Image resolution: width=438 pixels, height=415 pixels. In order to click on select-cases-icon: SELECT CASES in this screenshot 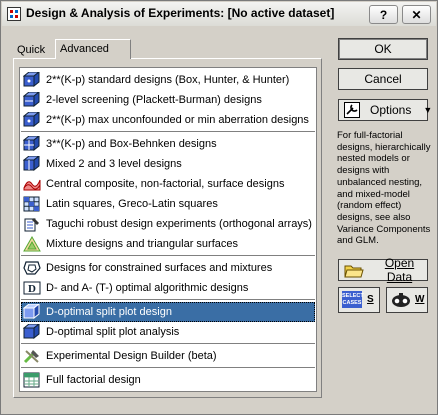, I will do `click(353, 299)`.